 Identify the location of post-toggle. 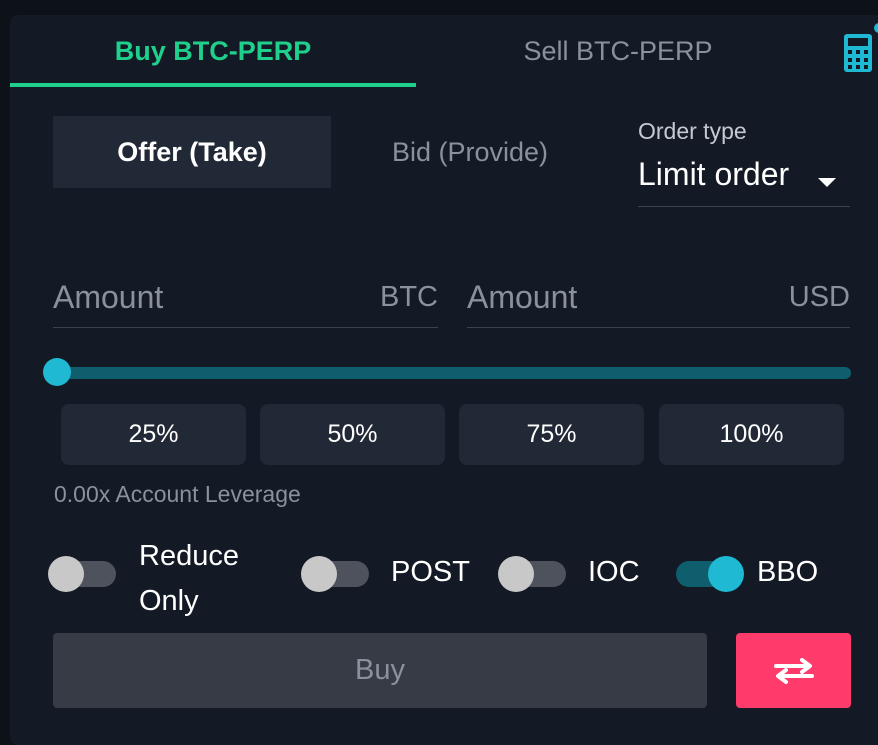
(335, 574).